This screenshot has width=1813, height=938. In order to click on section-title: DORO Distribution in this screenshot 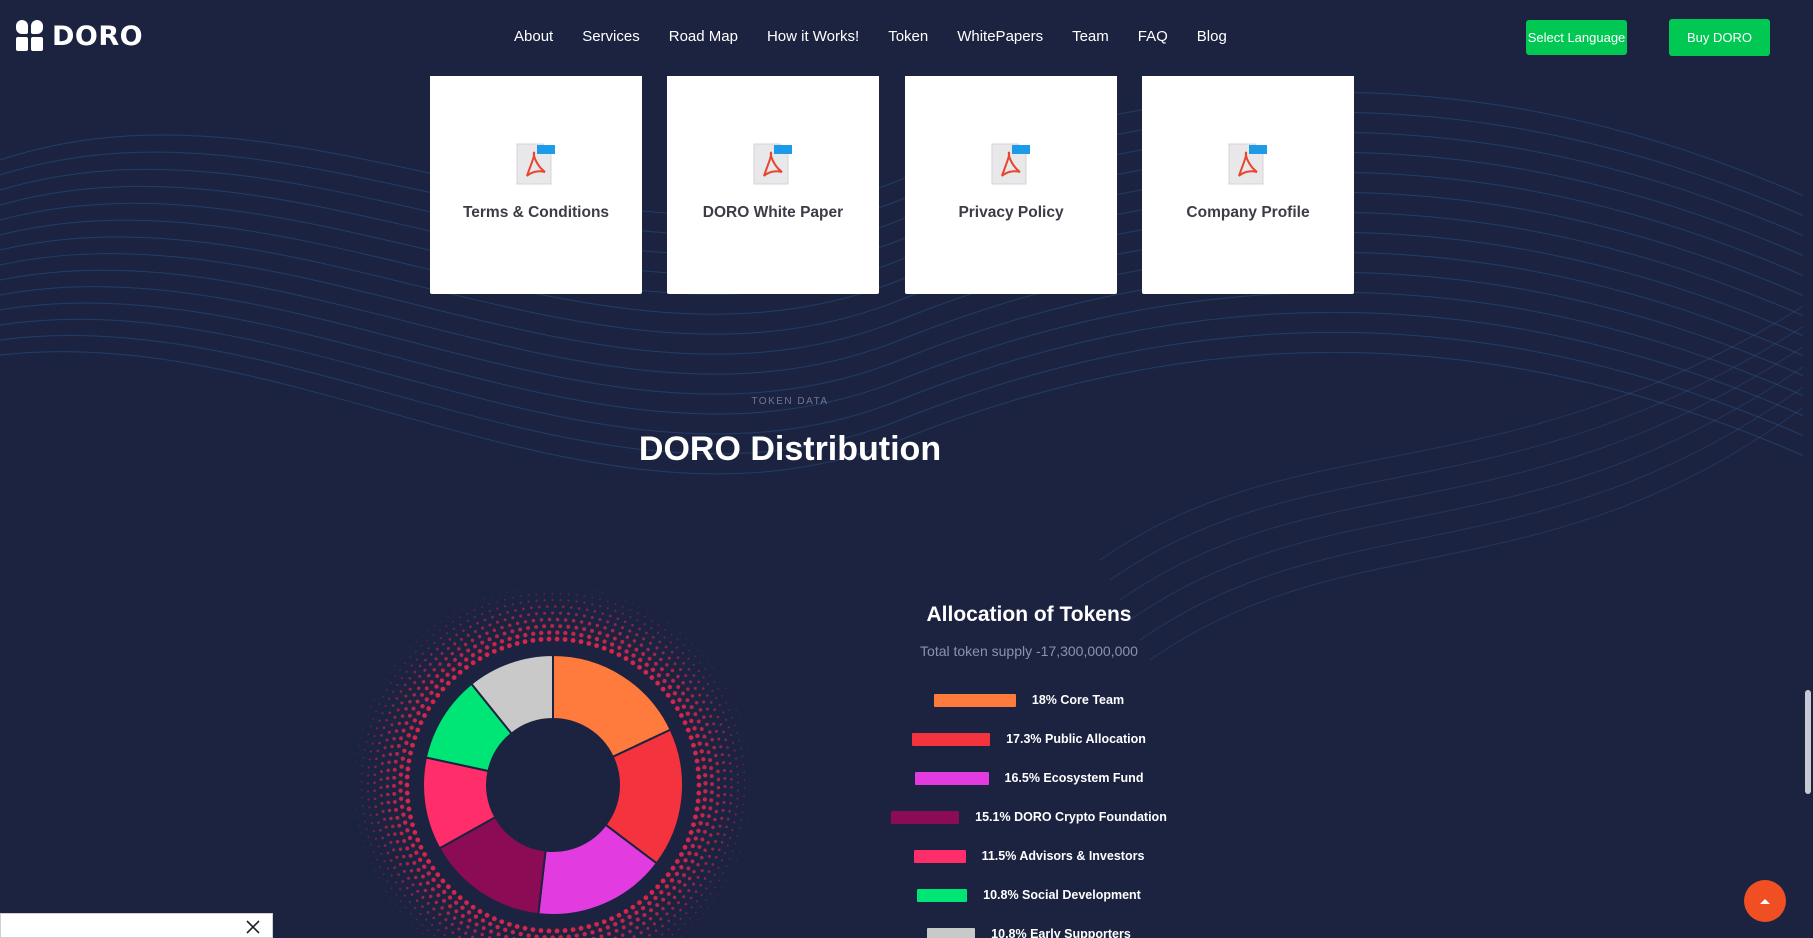, I will do `click(790, 449)`.